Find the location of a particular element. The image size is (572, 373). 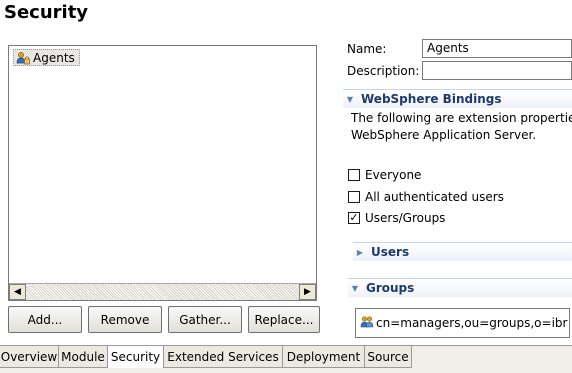

description-label: Description: is located at coordinates (383, 71).